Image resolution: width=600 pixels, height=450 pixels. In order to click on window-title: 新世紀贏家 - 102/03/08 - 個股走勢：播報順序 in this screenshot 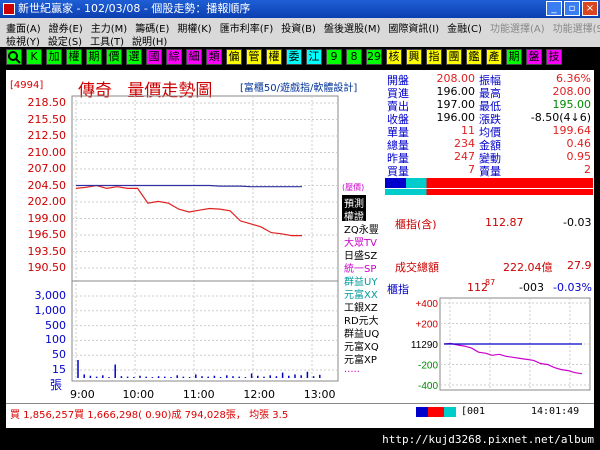, I will do `click(134, 8)`.